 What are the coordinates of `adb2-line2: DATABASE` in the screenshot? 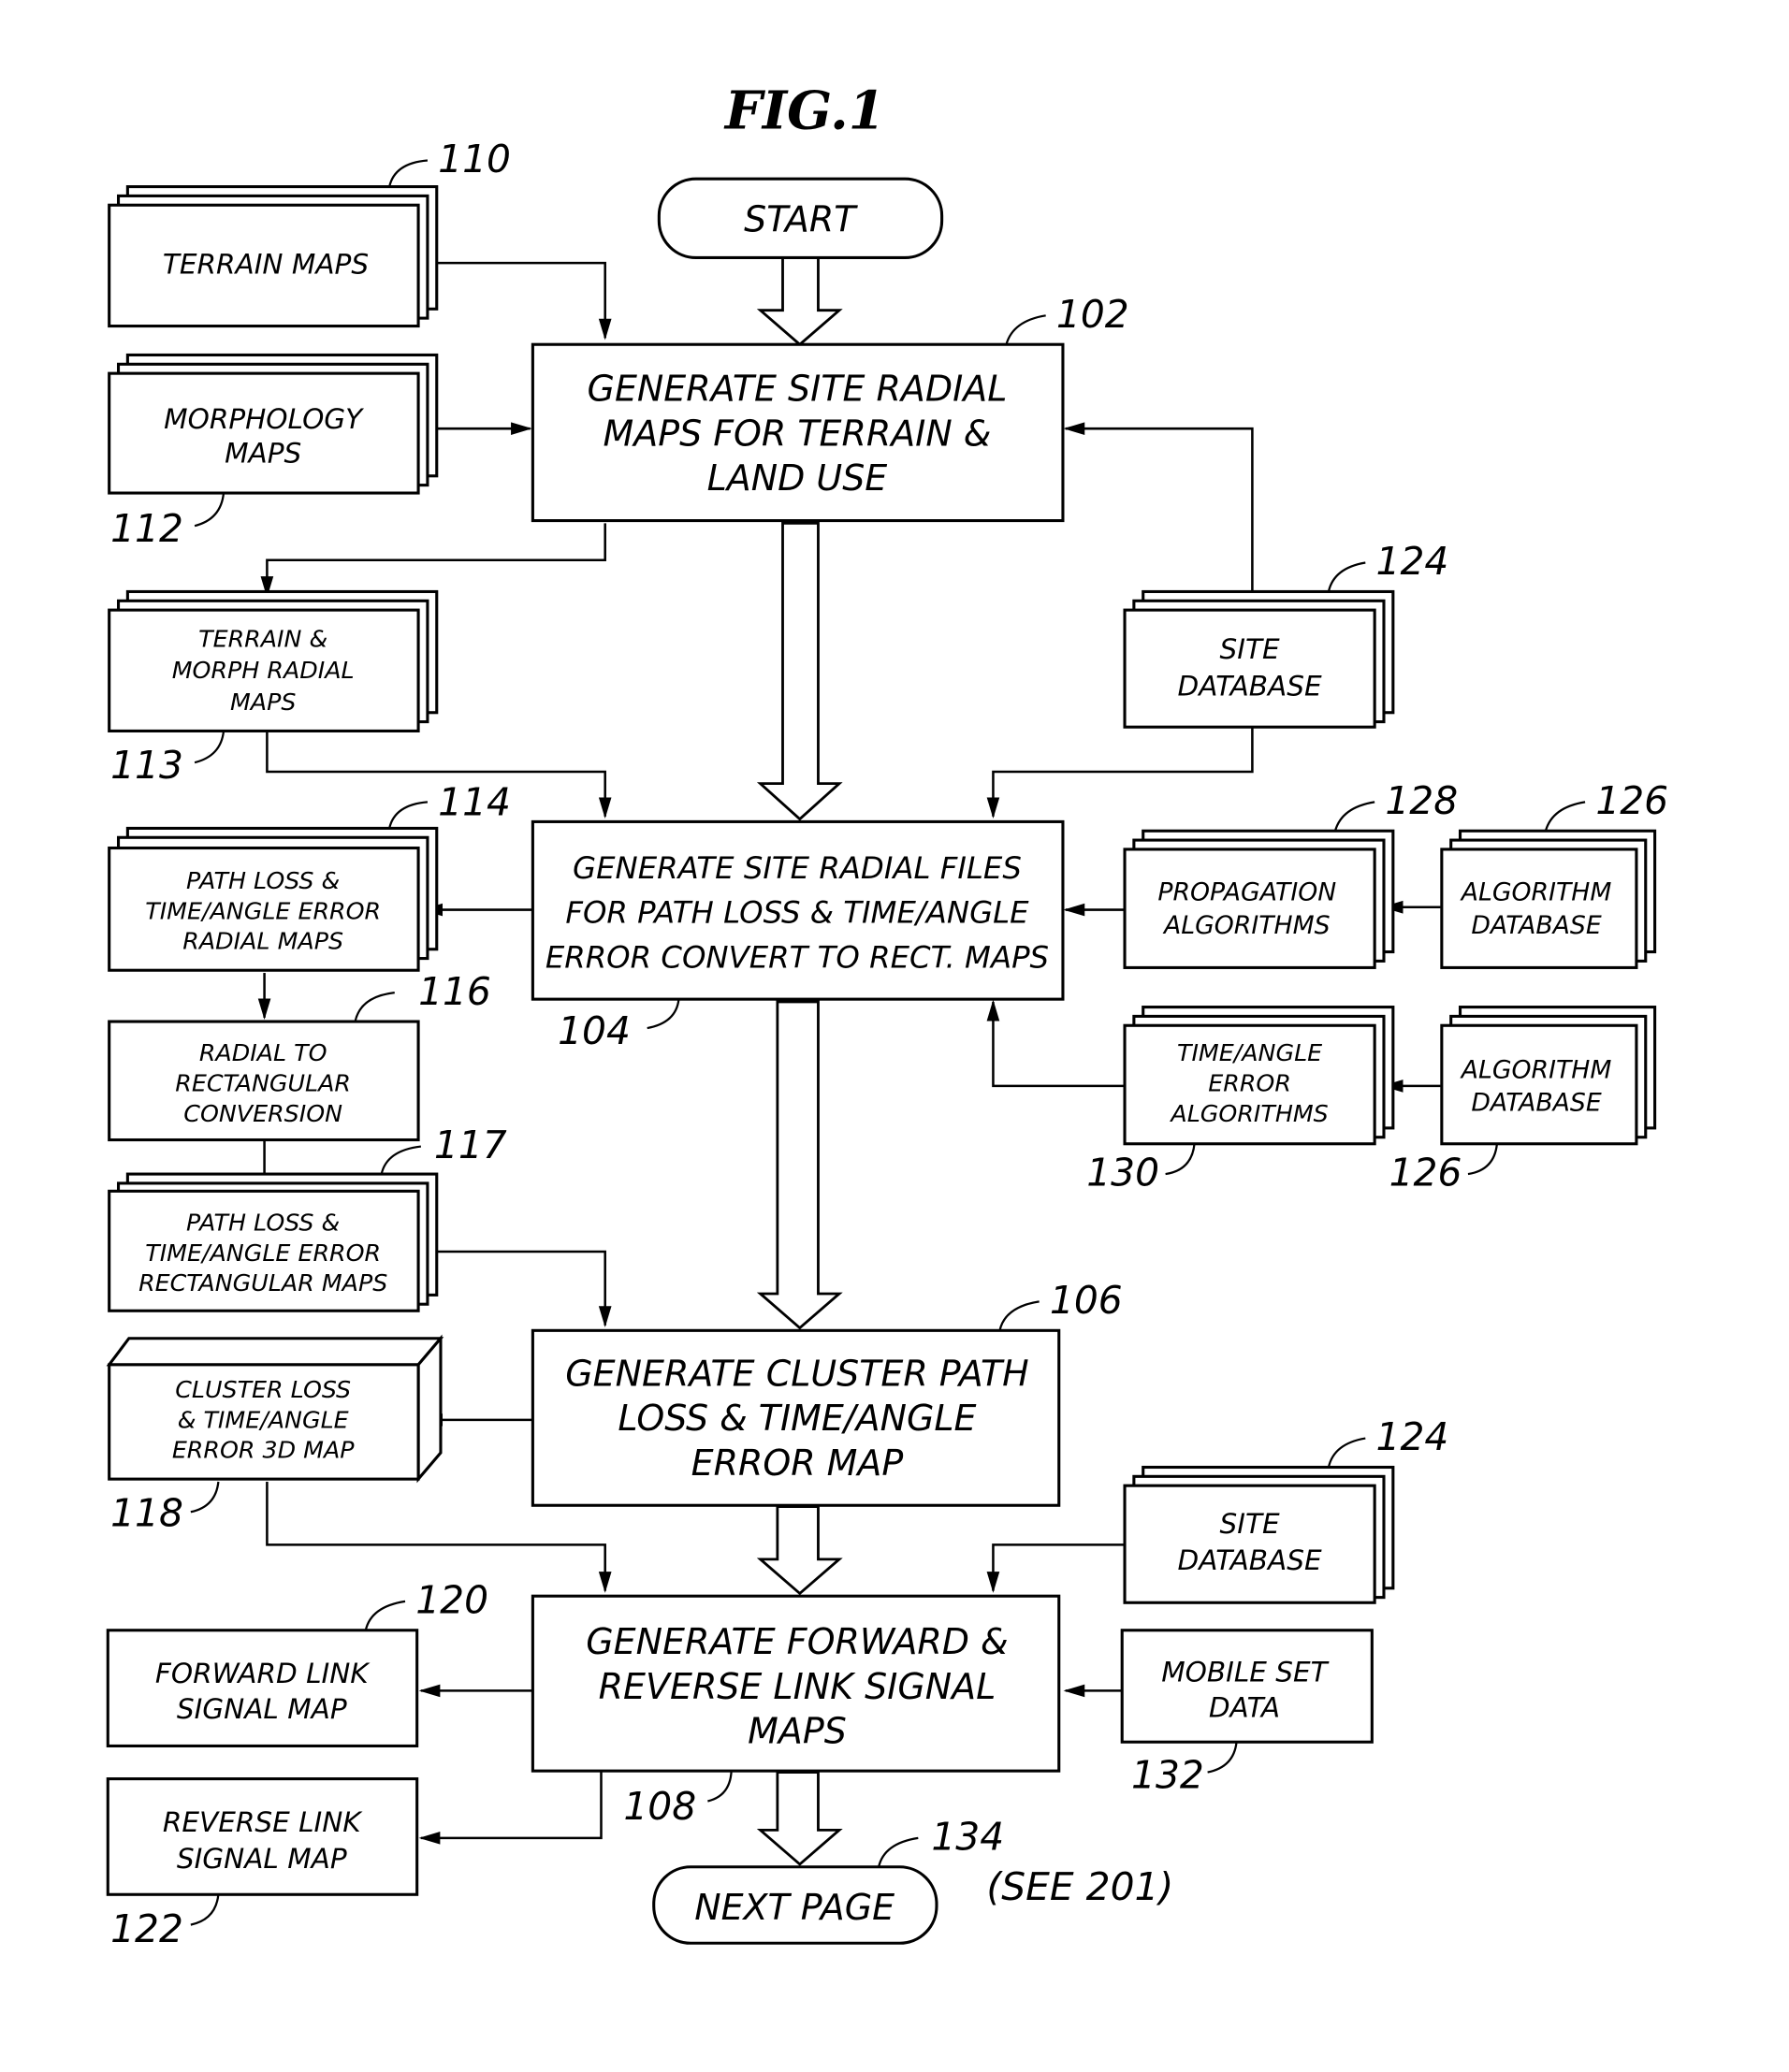 It's located at (1536, 1103).